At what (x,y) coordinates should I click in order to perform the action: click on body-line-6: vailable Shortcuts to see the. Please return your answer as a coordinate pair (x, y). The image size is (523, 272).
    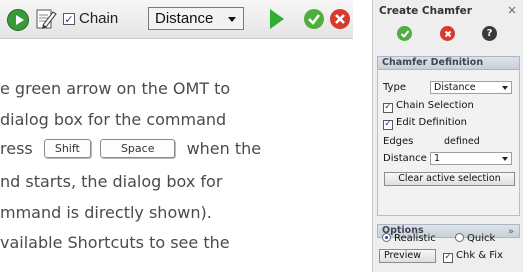
    Looking at the image, I should click on (115, 242).